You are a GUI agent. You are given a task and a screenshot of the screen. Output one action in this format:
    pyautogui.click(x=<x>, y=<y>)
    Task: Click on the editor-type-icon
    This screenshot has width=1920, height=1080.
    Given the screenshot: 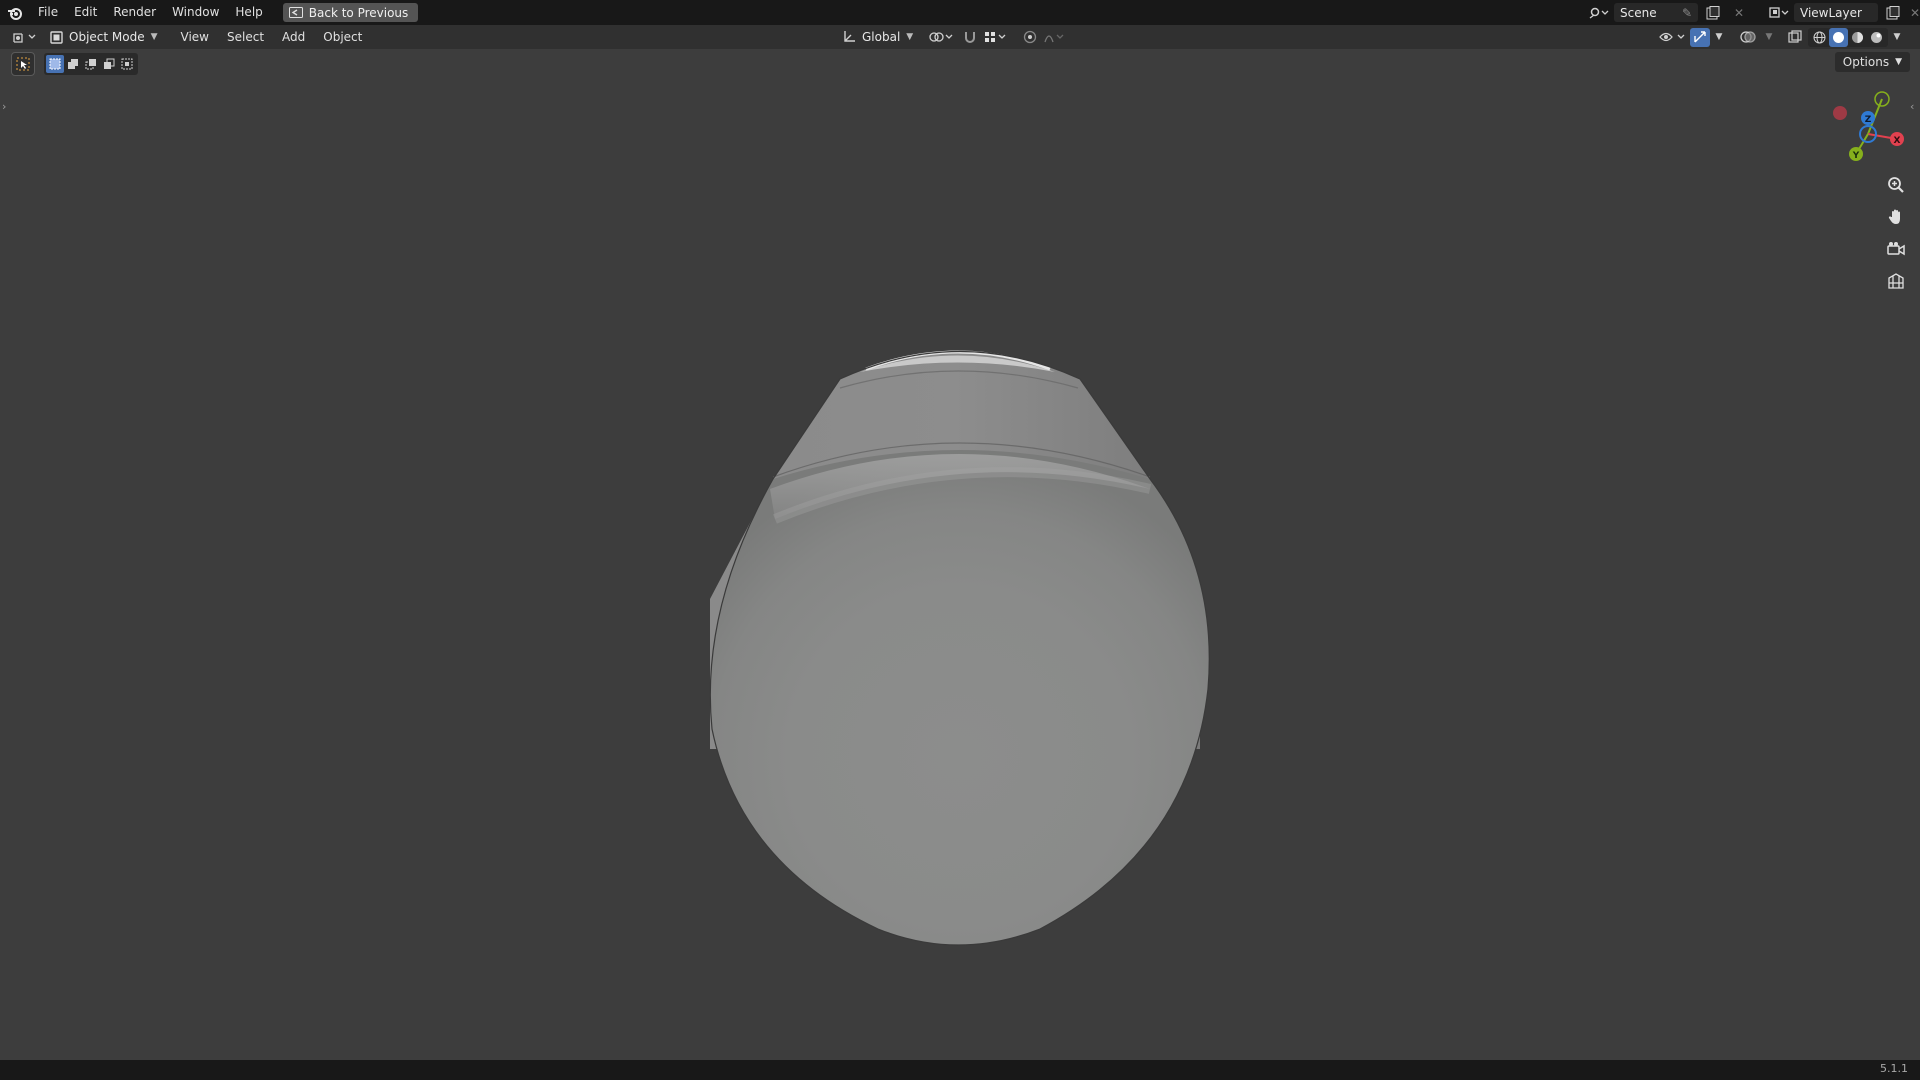 What is the action you would take?
    pyautogui.click(x=25, y=37)
    